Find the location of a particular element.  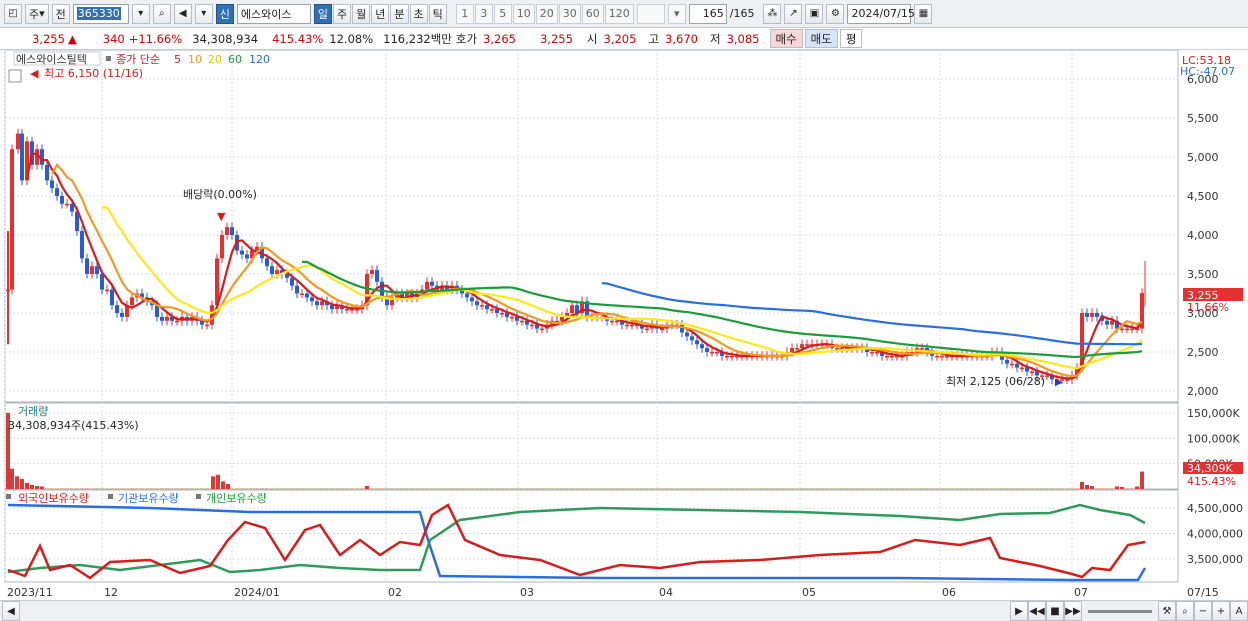

chevron-down-icon: ▾ is located at coordinates (203, 13).